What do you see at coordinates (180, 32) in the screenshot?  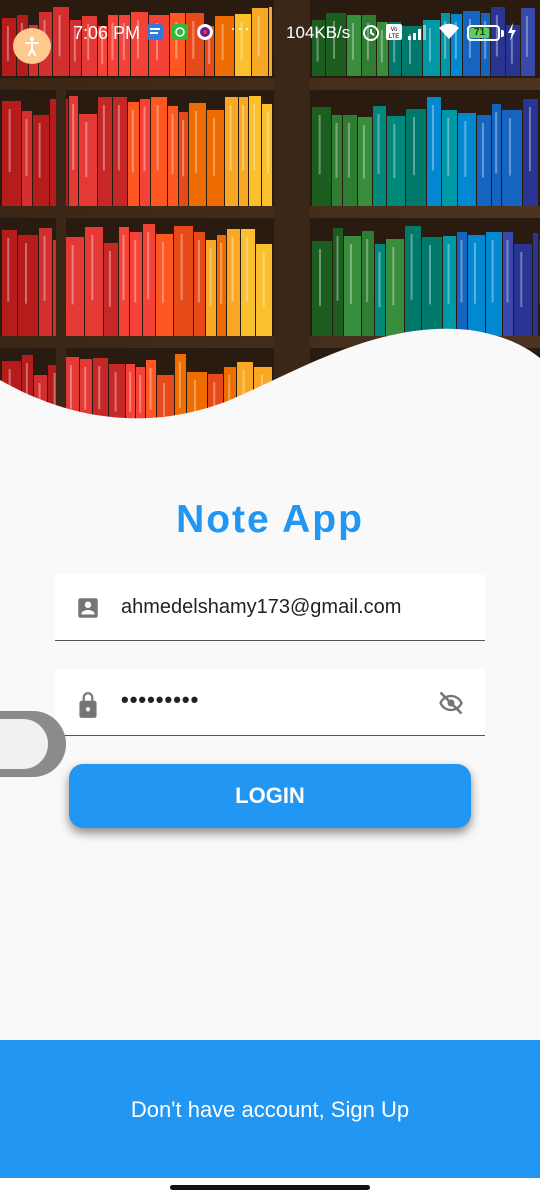 I see `wechat-icon` at bounding box center [180, 32].